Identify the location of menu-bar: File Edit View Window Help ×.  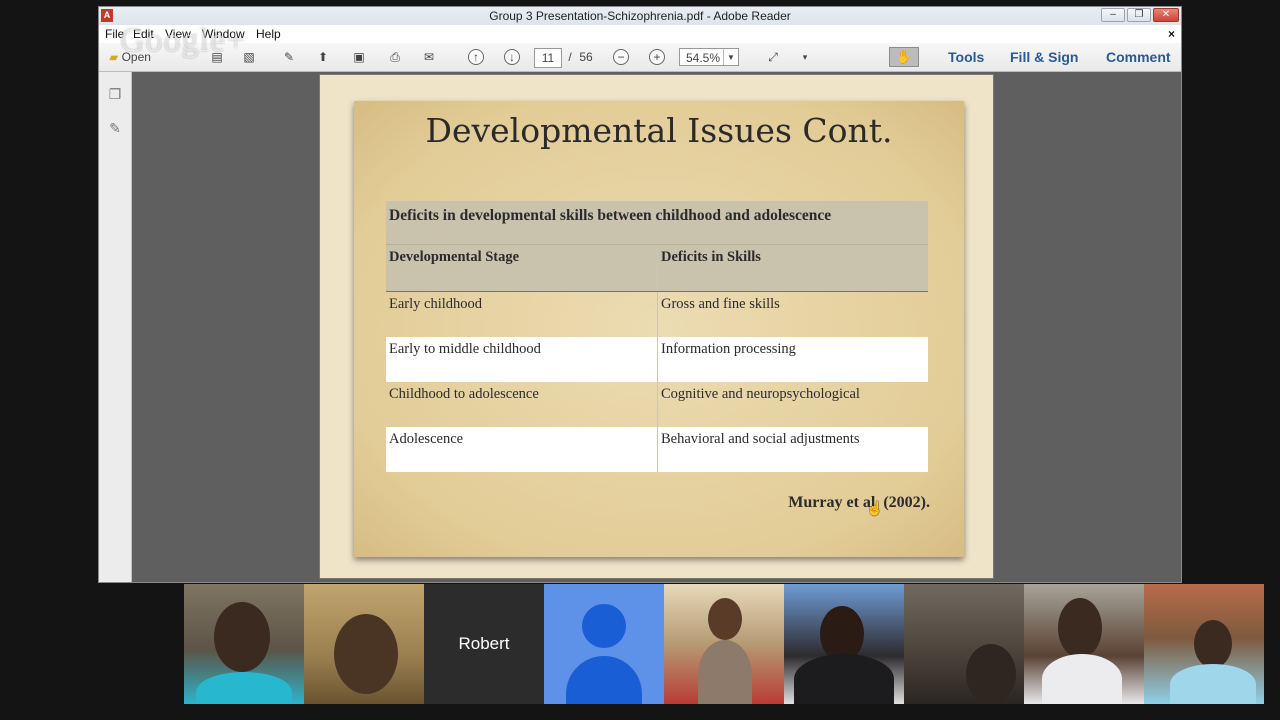
(640, 34).